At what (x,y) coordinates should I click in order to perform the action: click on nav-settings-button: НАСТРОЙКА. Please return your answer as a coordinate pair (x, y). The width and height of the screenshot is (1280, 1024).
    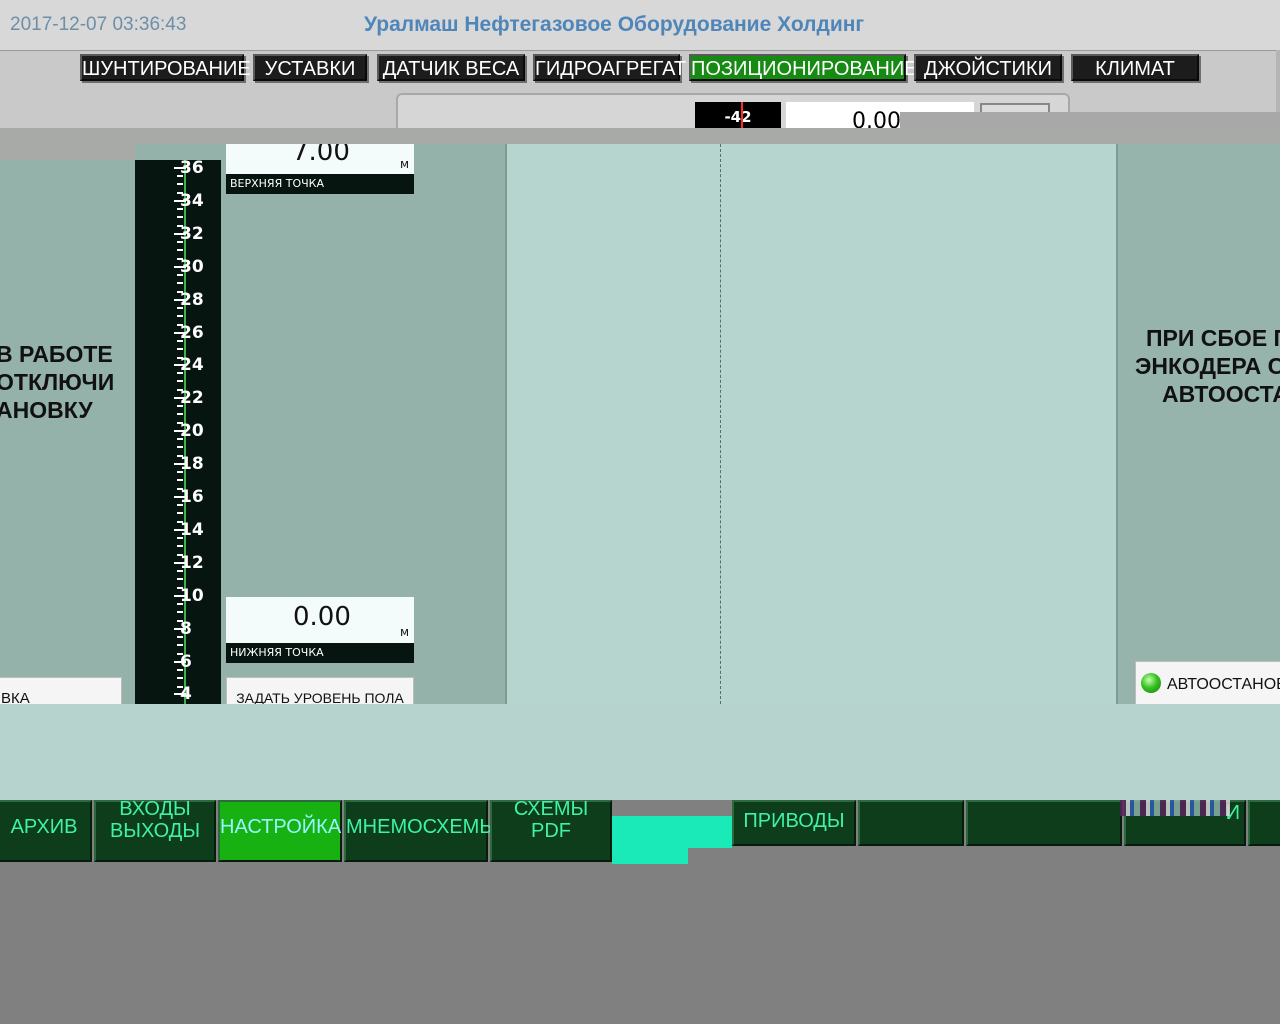
    Looking at the image, I should click on (280, 831).